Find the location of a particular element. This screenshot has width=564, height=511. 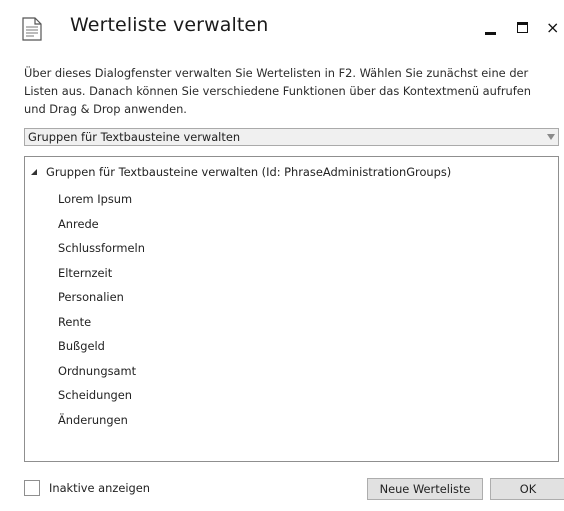

minimize-button is located at coordinates (491, 28).